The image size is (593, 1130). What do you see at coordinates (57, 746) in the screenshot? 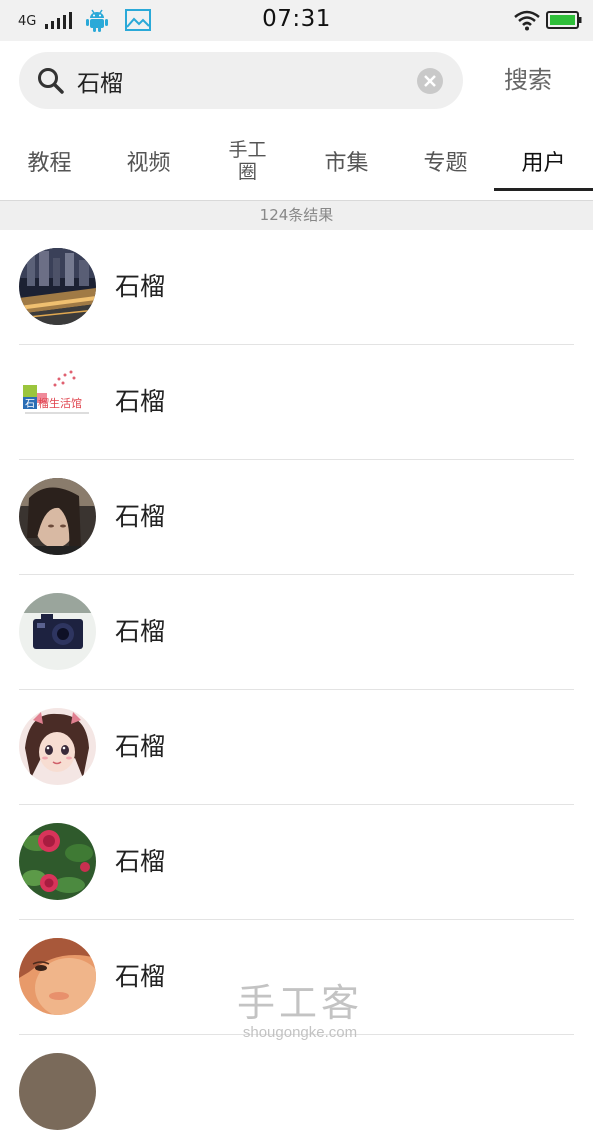
I see `cartoon-girl-avatar` at bounding box center [57, 746].